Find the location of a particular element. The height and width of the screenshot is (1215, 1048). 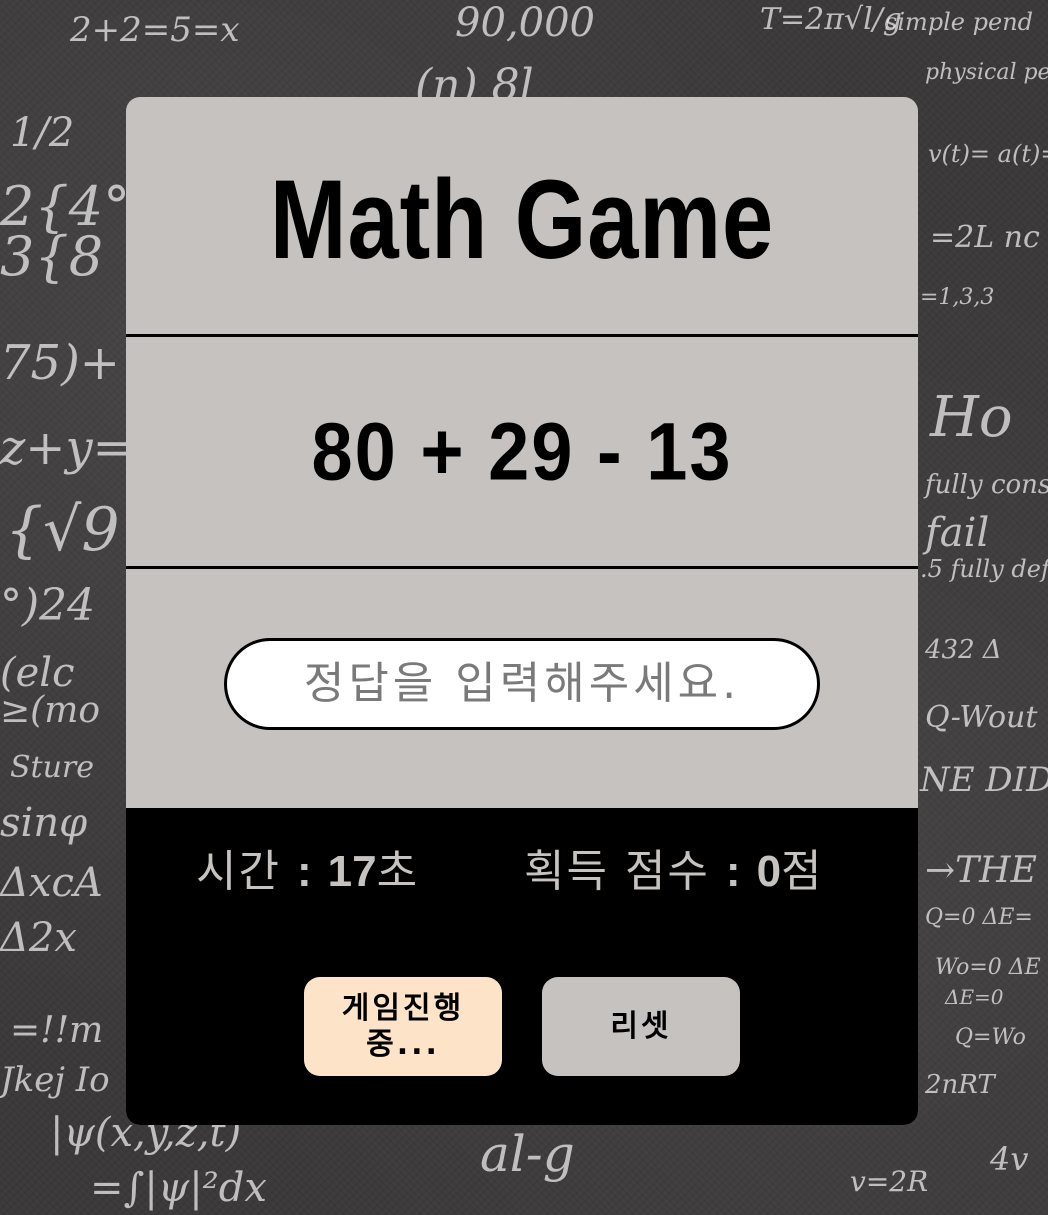

score-unit: 점 is located at coordinates (802, 871).